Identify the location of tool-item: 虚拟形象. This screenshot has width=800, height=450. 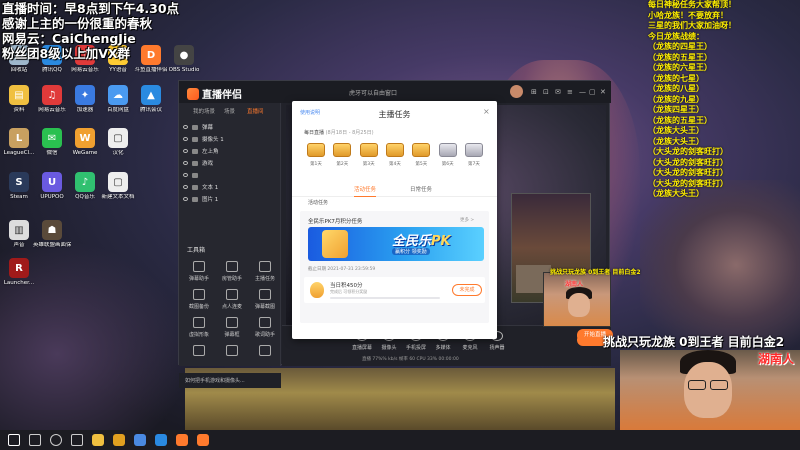
(199, 327).